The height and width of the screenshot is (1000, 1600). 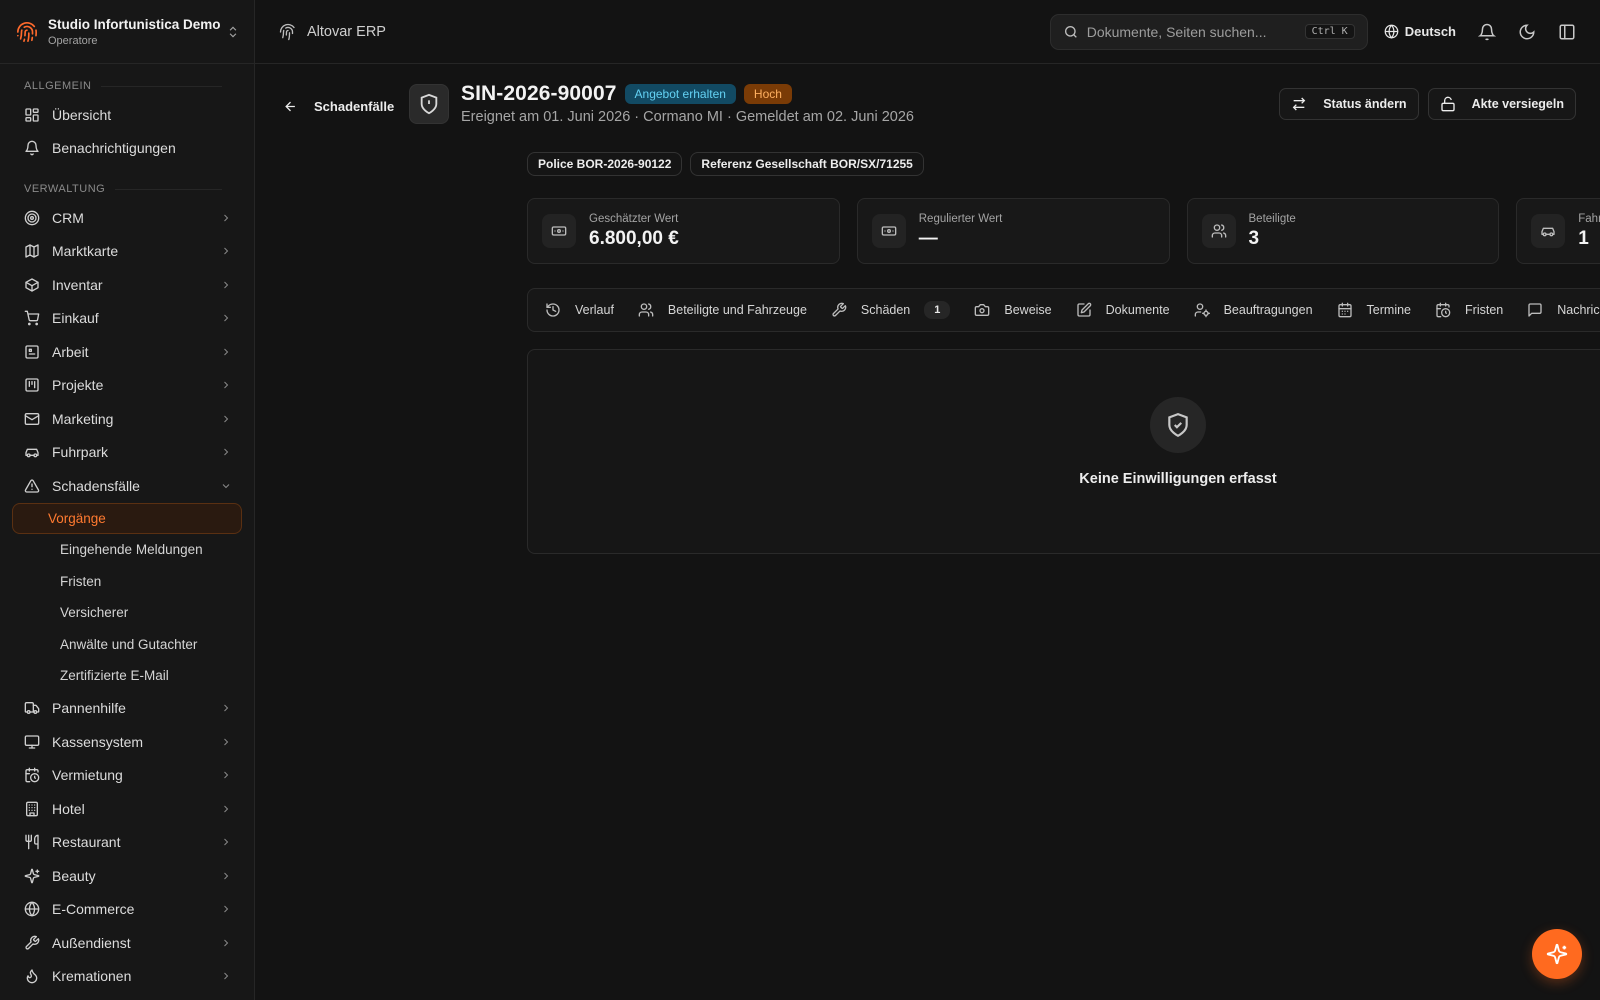 I want to click on section-label-admin: Verwaltung, so click(x=127, y=189).